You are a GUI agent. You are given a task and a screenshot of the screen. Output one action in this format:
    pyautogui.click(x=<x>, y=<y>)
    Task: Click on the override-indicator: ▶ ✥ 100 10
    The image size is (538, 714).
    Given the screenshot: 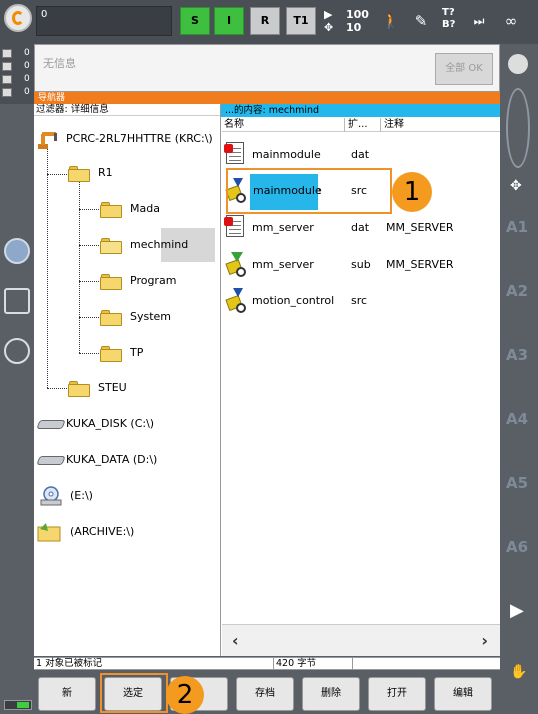 What is the action you would take?
    pyautogui.click(x=346, y=21)
    